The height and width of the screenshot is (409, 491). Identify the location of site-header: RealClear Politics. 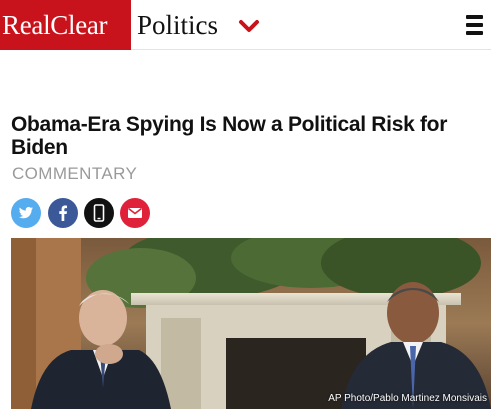
(245, 25).